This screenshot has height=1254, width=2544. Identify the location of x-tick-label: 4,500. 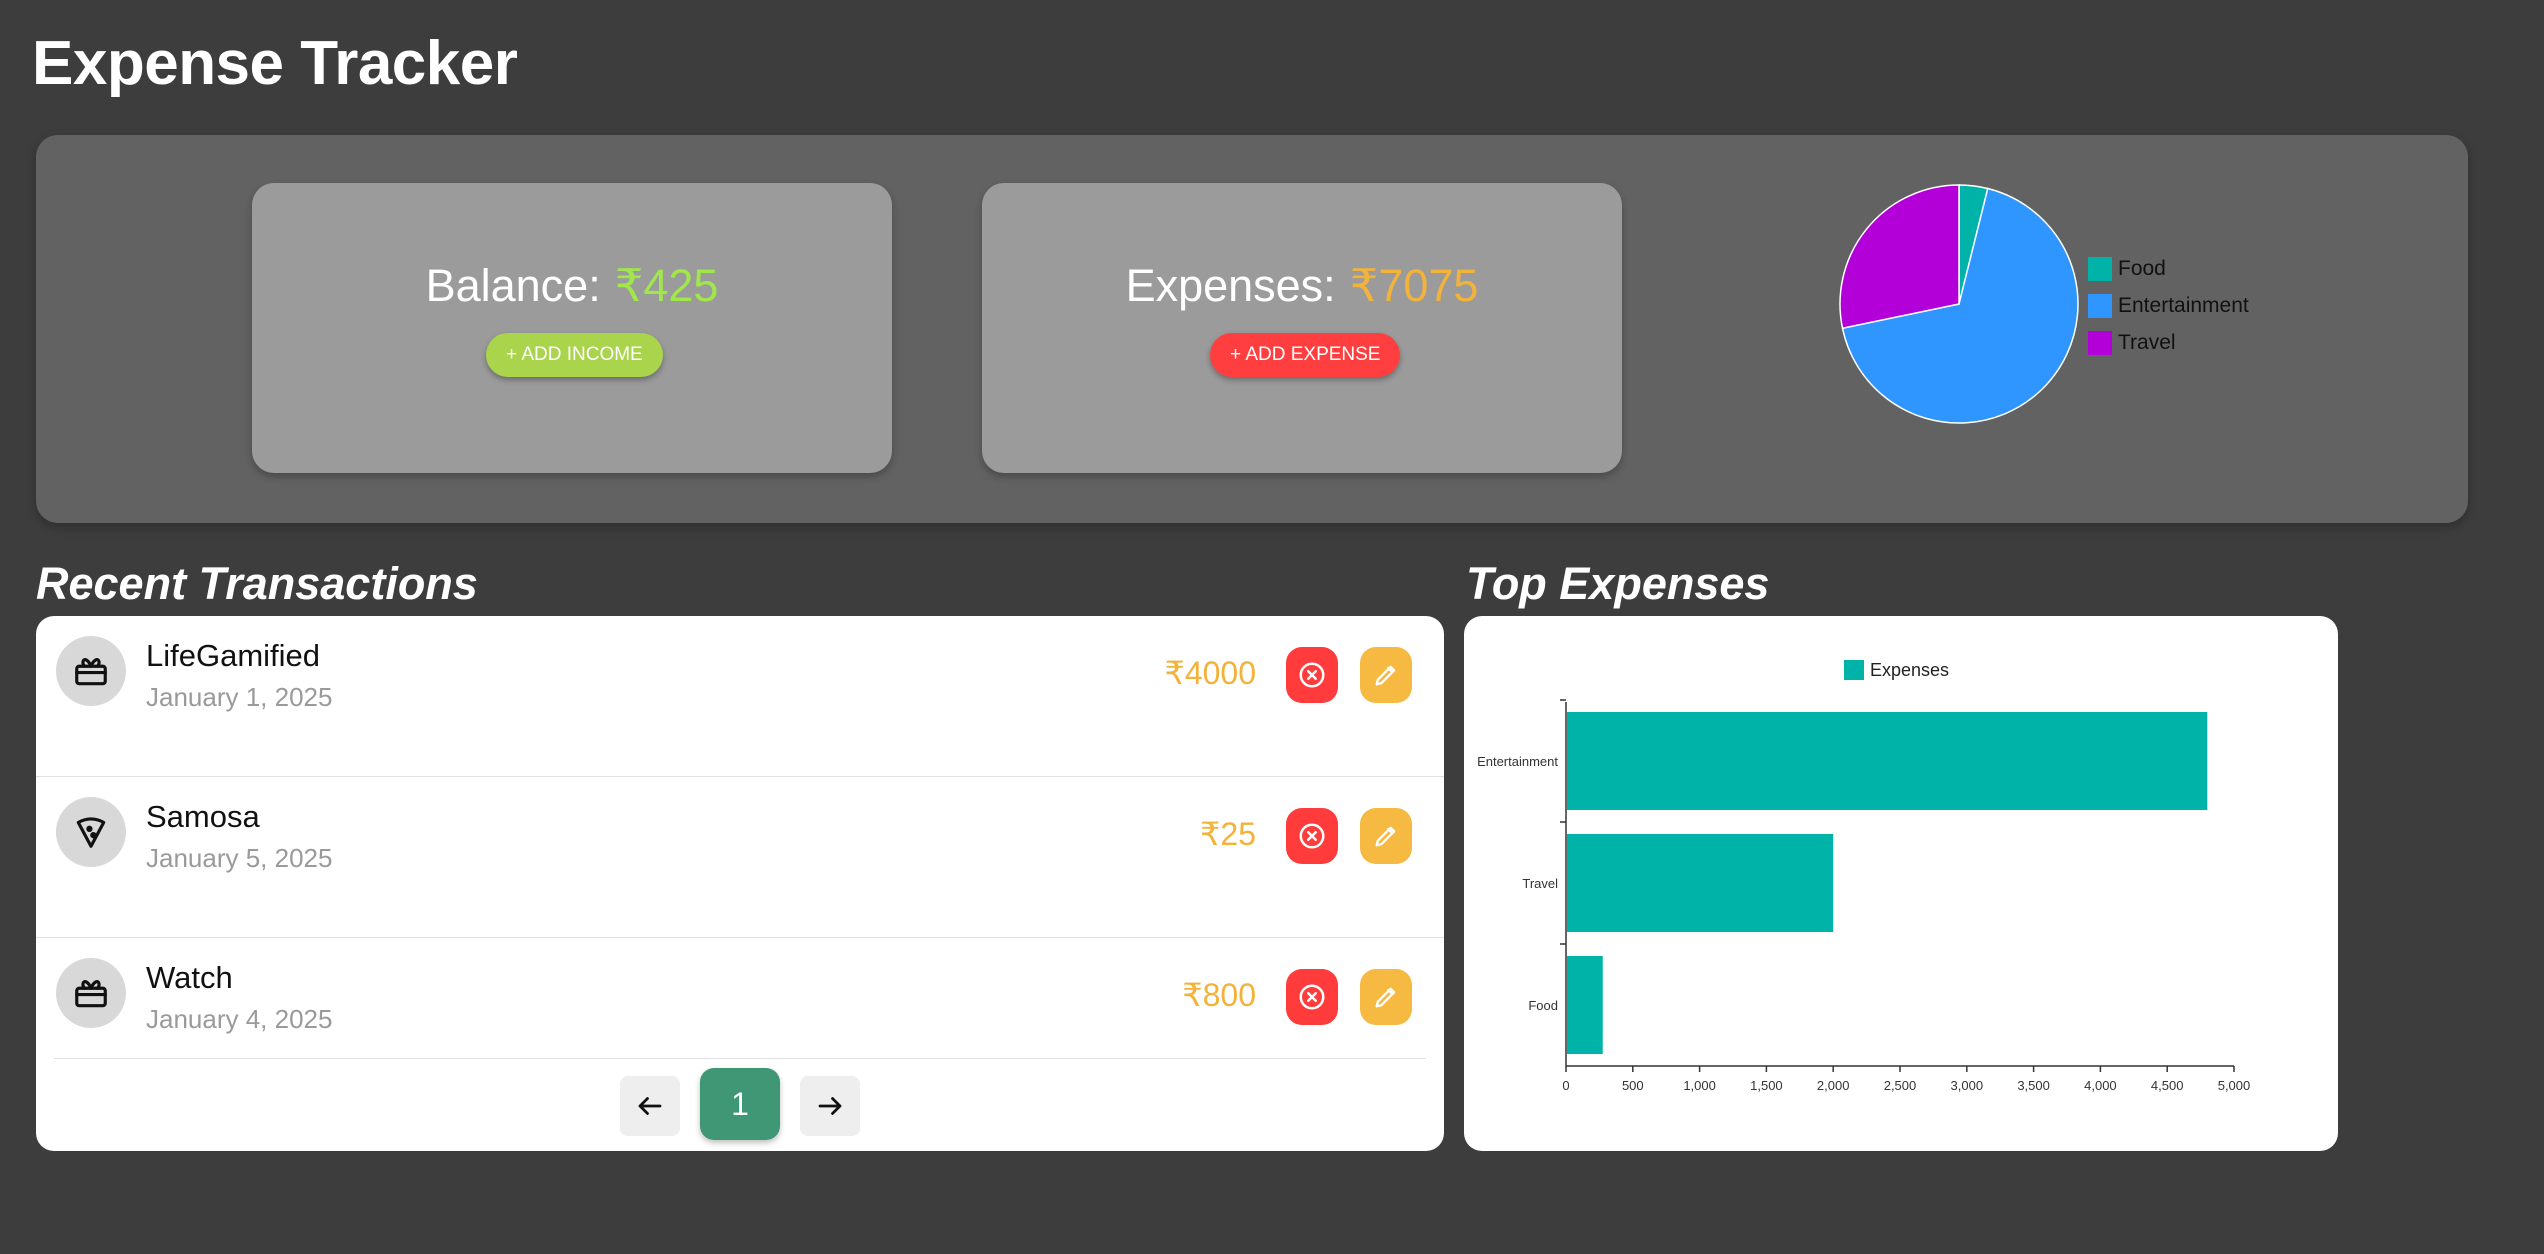
(2167, 1085).